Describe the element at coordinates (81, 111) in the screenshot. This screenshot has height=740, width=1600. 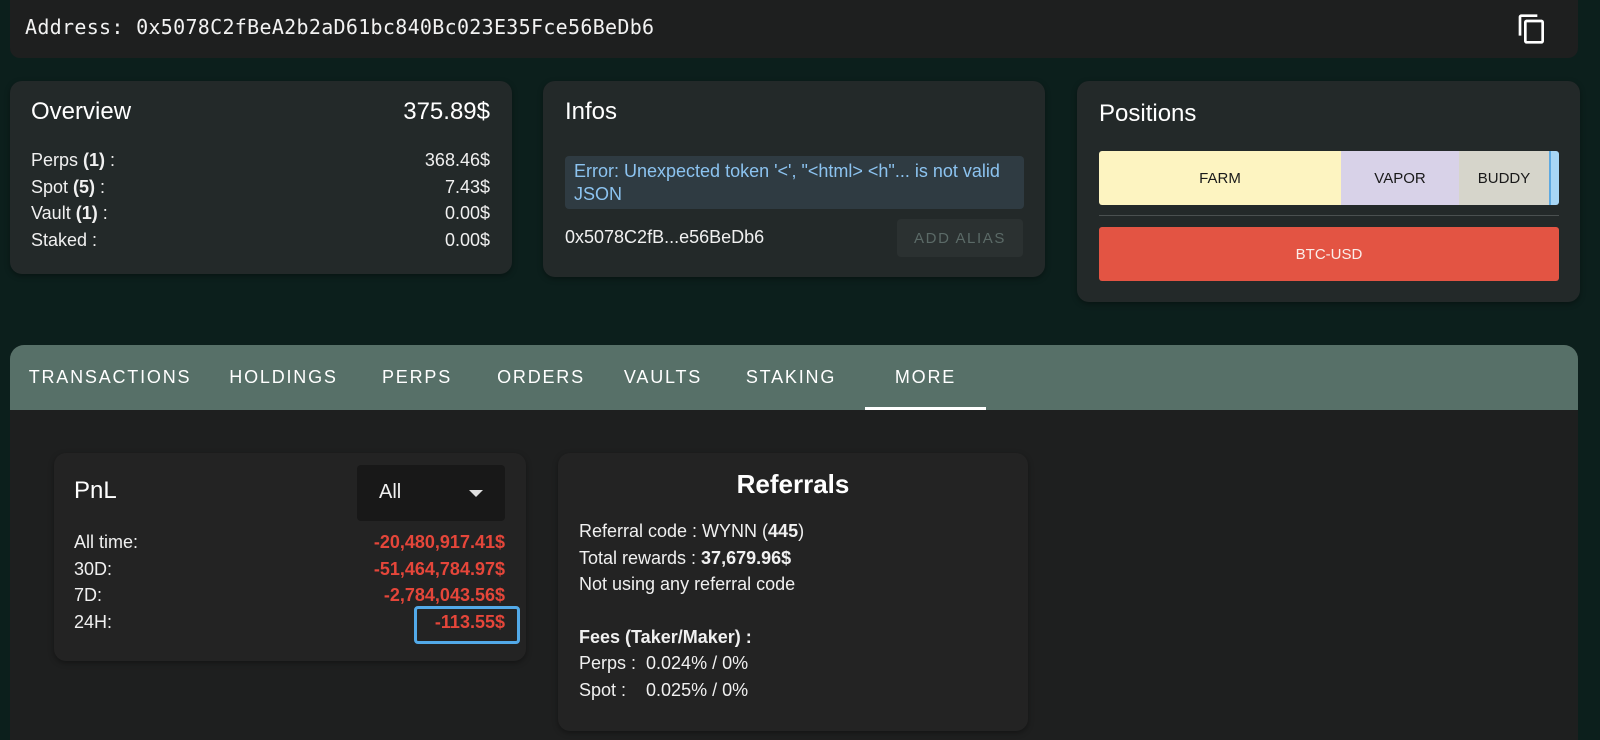
I see `overview-title: Overview` at that location.